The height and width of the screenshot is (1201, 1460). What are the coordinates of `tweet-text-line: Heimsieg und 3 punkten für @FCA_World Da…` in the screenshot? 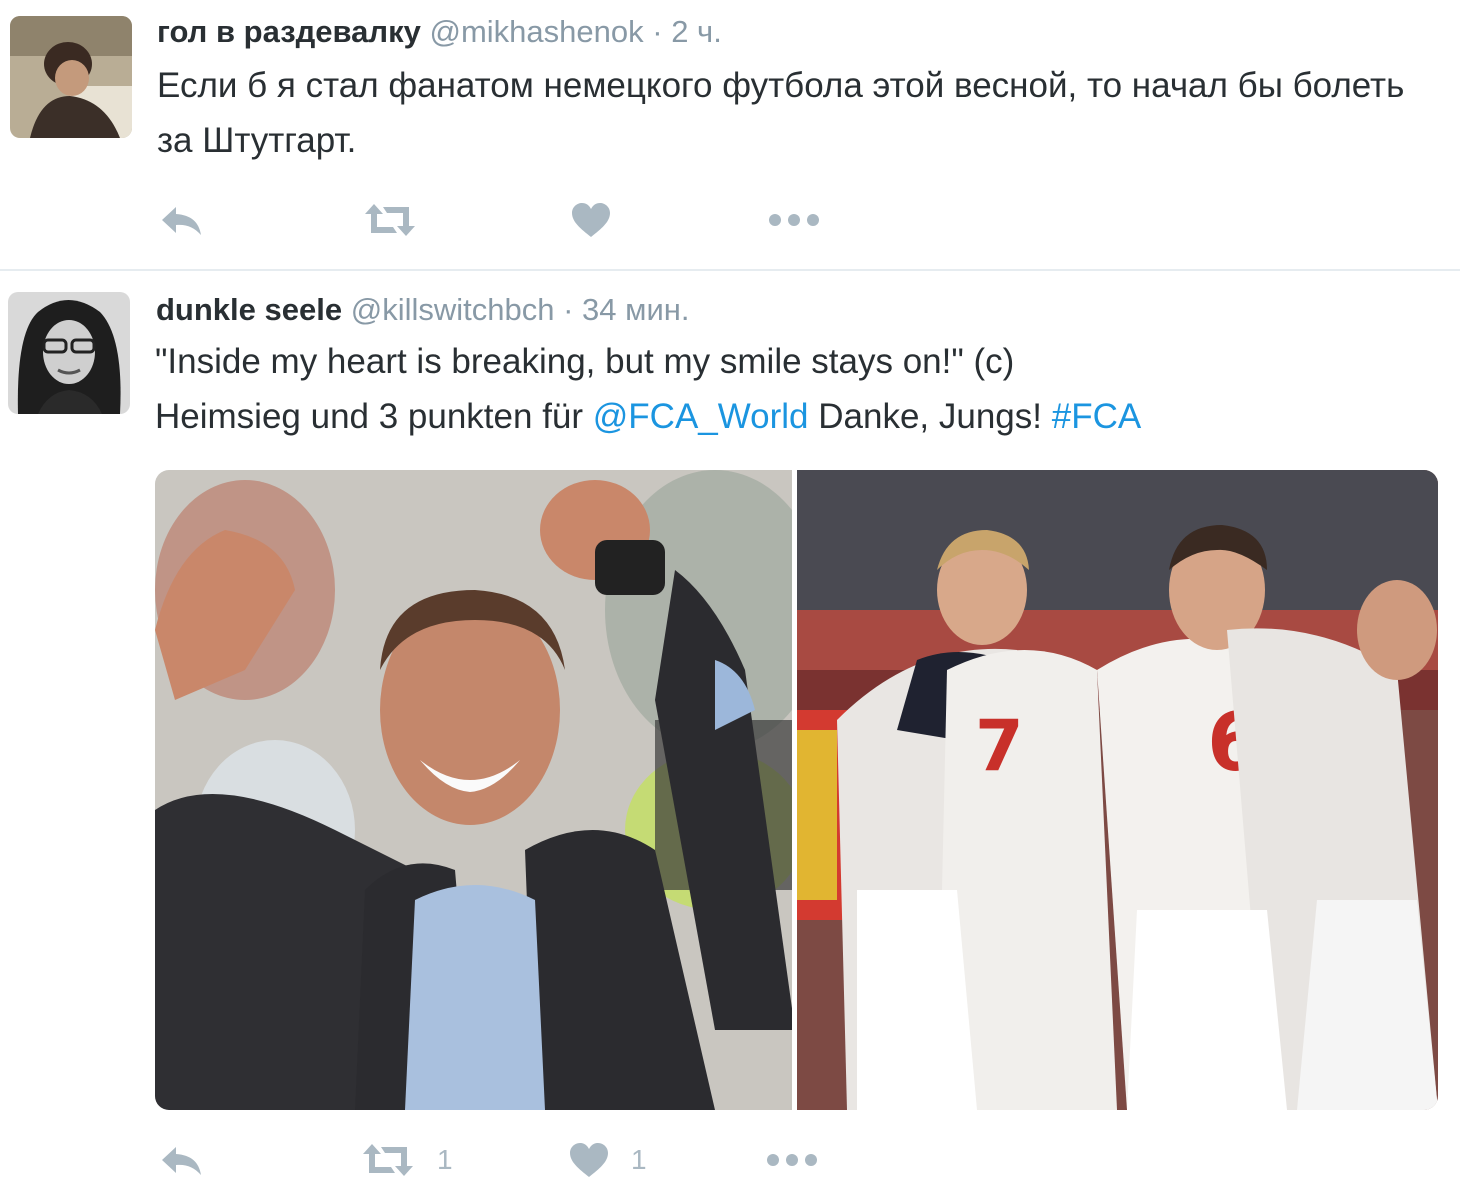 It's located at (800, 416).